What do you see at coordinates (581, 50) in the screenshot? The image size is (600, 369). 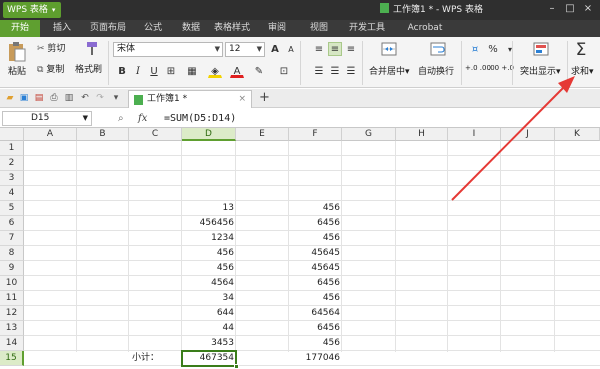 I see `sum-icon: Σ` at bounding box center [581, 50].